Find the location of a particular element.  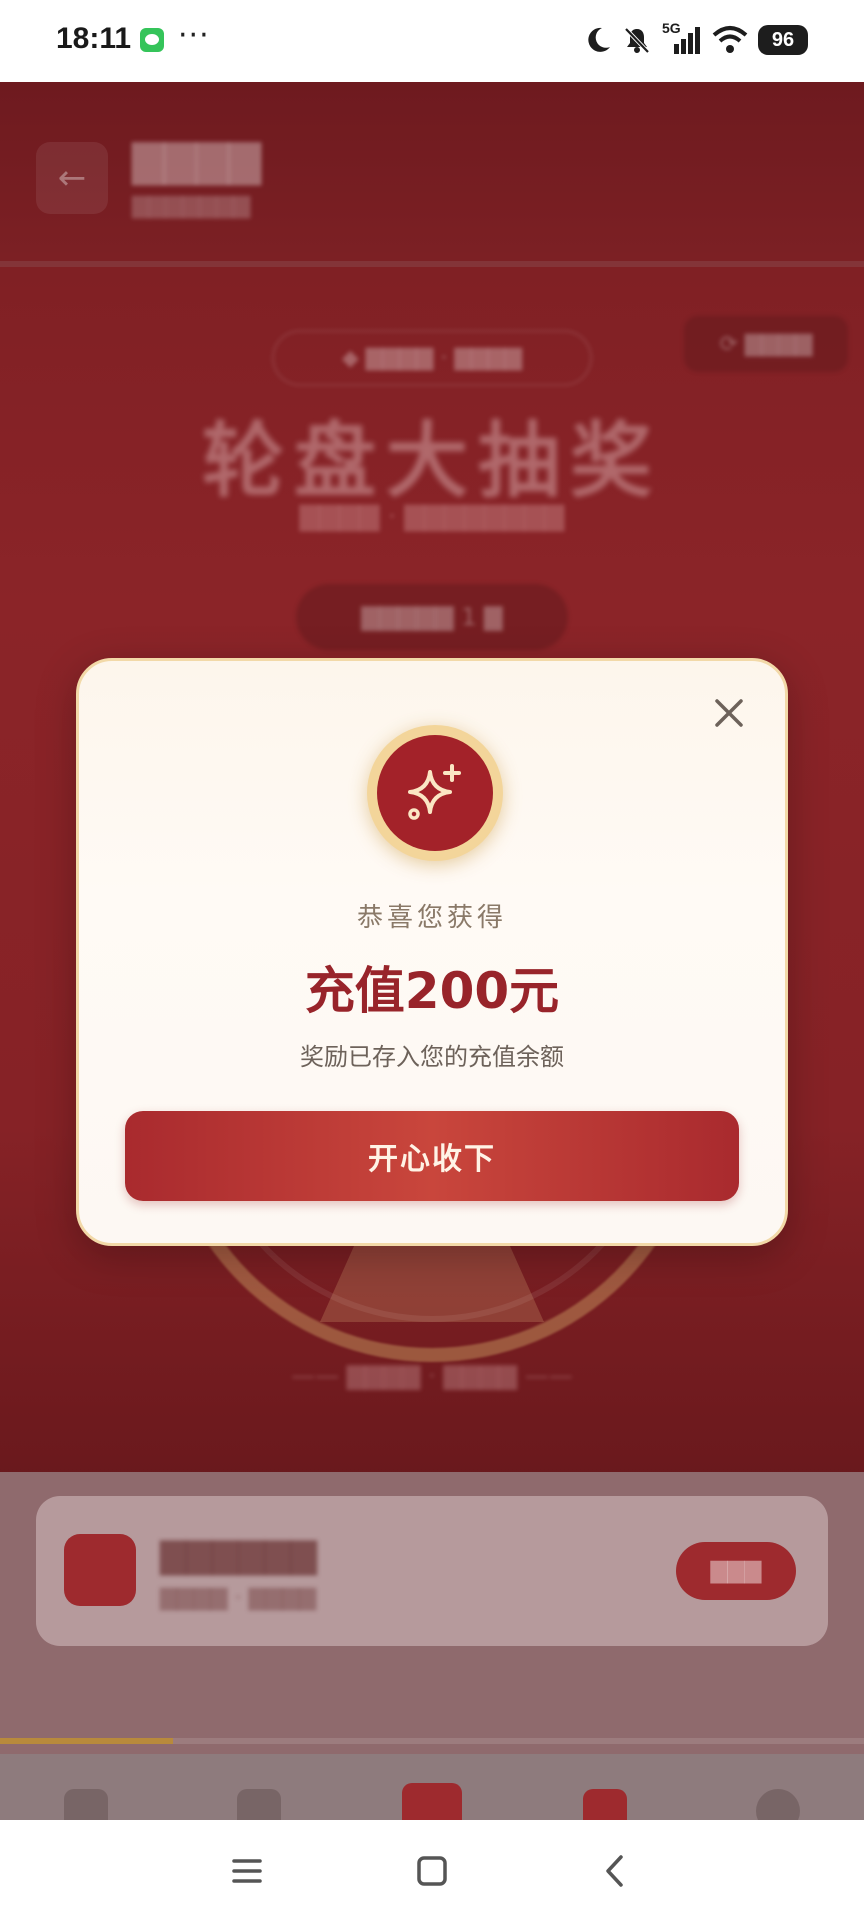

prize-amount: 充值200元 is located at coordinates (432, 991).